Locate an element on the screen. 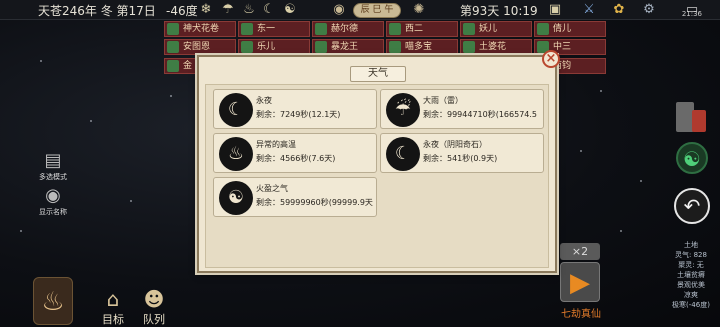 The width and height of the screenshot is (720, 327). eye-icon: ◉ is located at coordinates (53, 195).